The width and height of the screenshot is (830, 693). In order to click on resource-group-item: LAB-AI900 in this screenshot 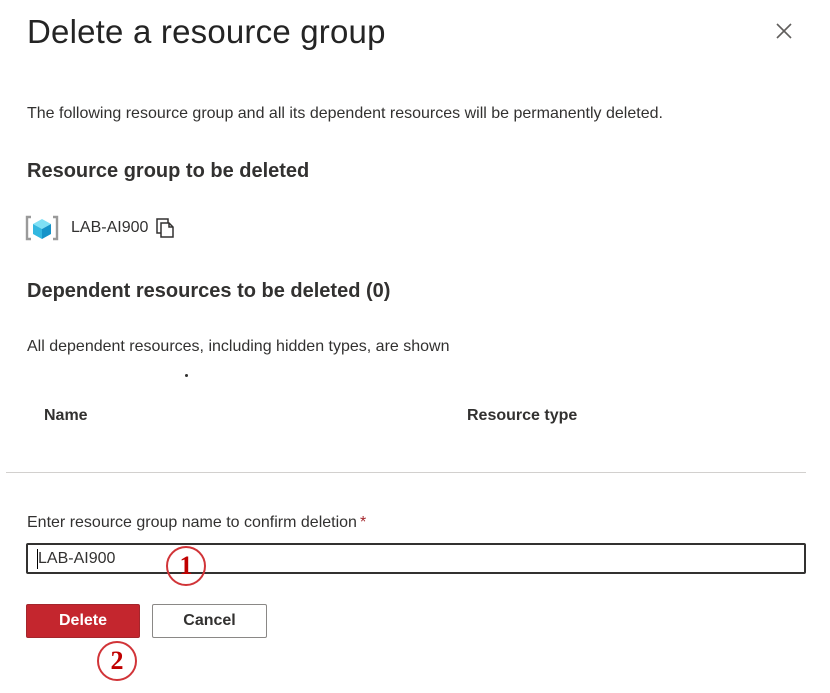, I will do `click(100, 228)`.